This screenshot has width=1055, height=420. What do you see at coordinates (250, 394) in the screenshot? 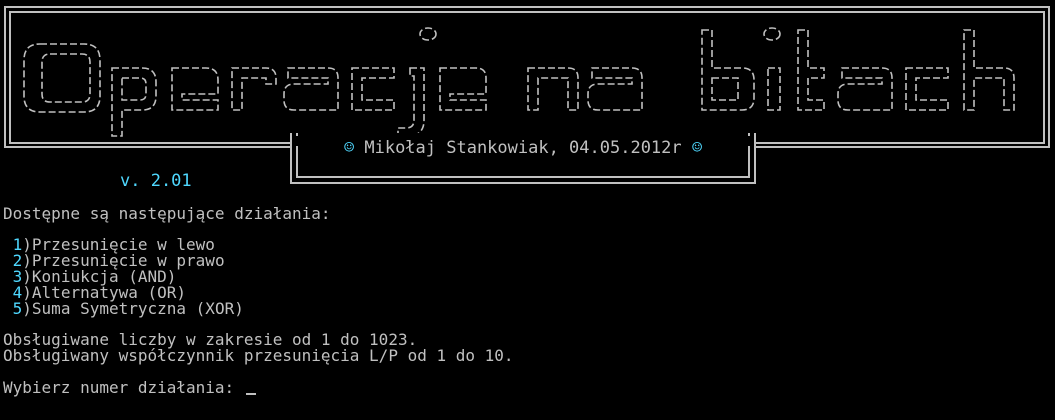
I see `text-cursor` at bounding box center [250, 394].